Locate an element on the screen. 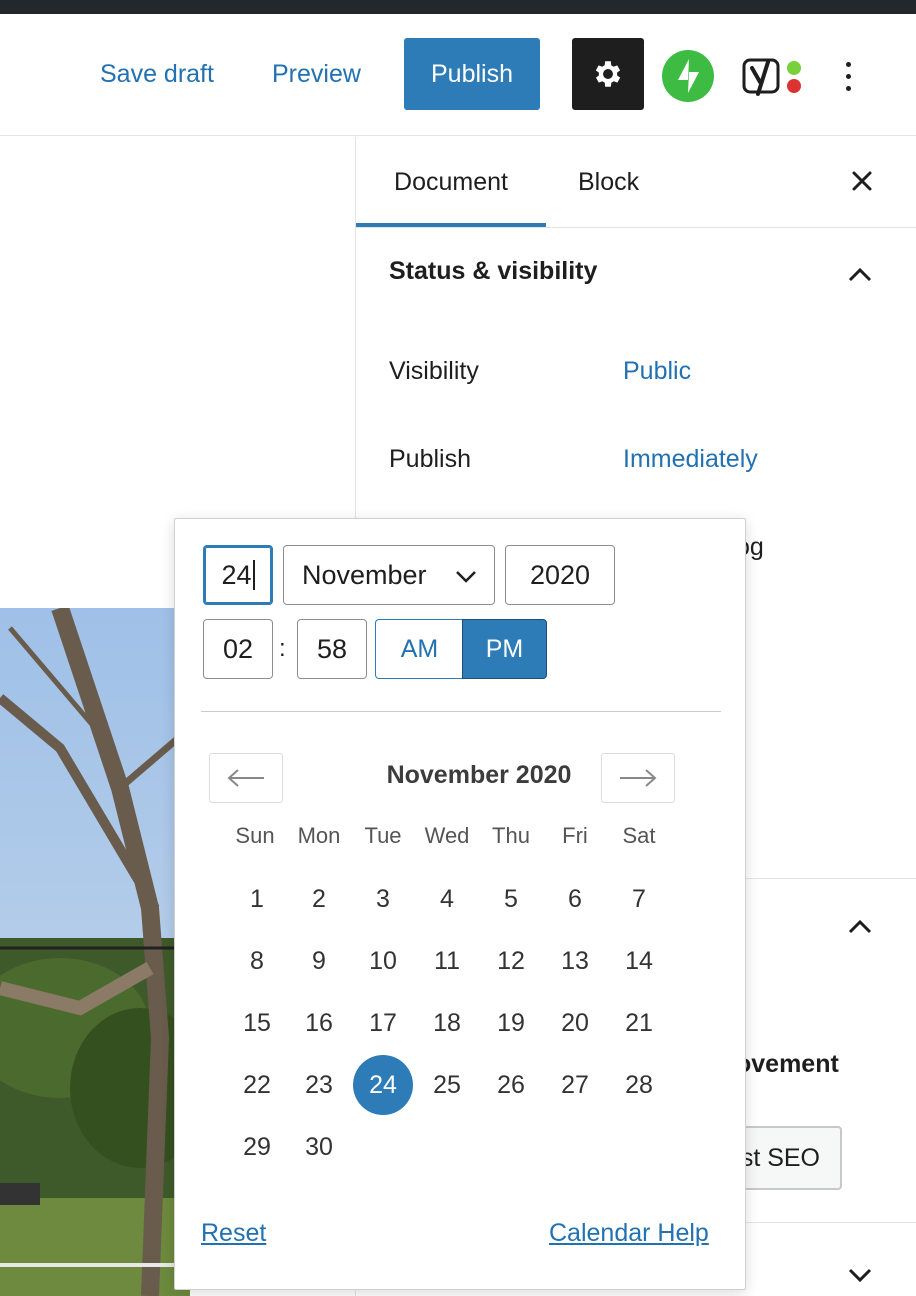 The image size is (916, 1296). calendar-day: 2 is located at coordinates (319, 899).